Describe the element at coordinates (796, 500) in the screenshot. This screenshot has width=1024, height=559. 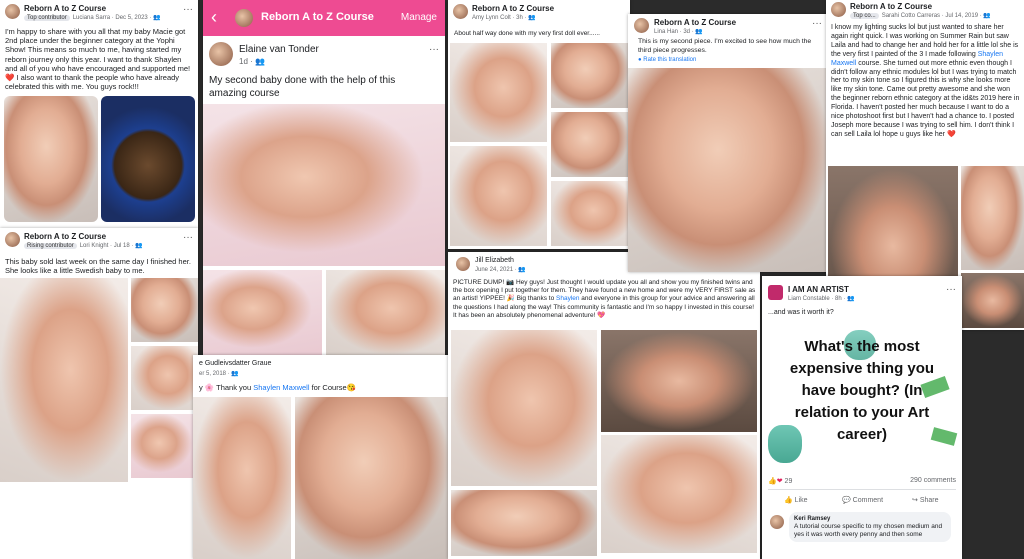
I see `like-button: 👍 Like` at that location.